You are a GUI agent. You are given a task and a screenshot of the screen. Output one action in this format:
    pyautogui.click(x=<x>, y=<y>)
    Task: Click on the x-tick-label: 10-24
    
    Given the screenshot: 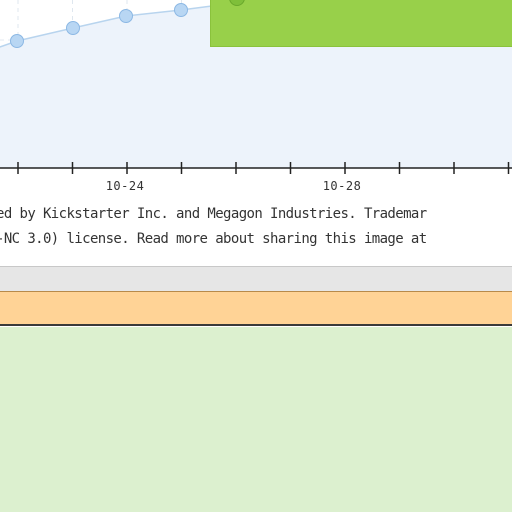 What is the action you would take?
    pyautogui.click(x=125, y=186)
    